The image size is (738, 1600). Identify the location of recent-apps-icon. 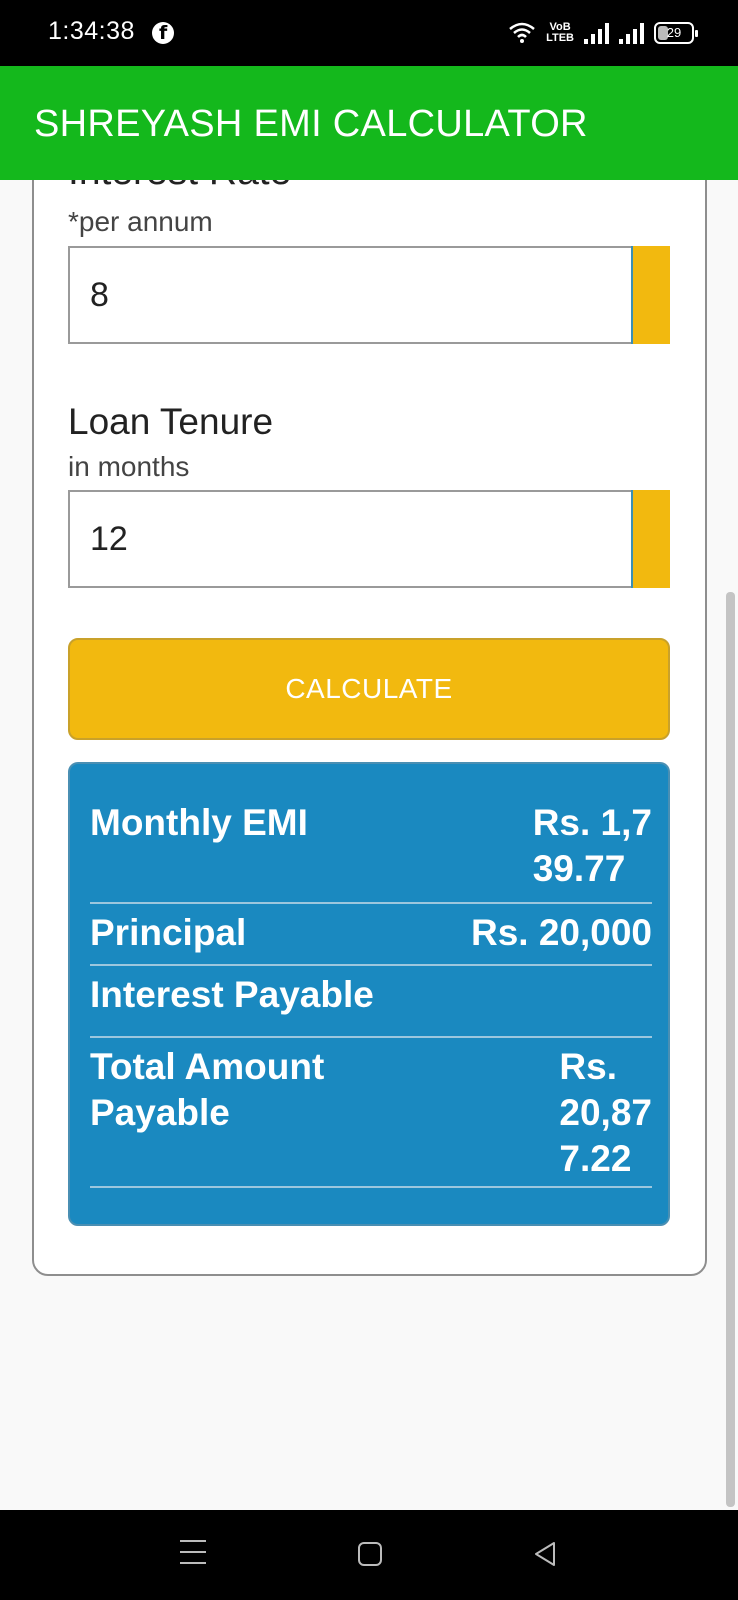
(193, 1553).